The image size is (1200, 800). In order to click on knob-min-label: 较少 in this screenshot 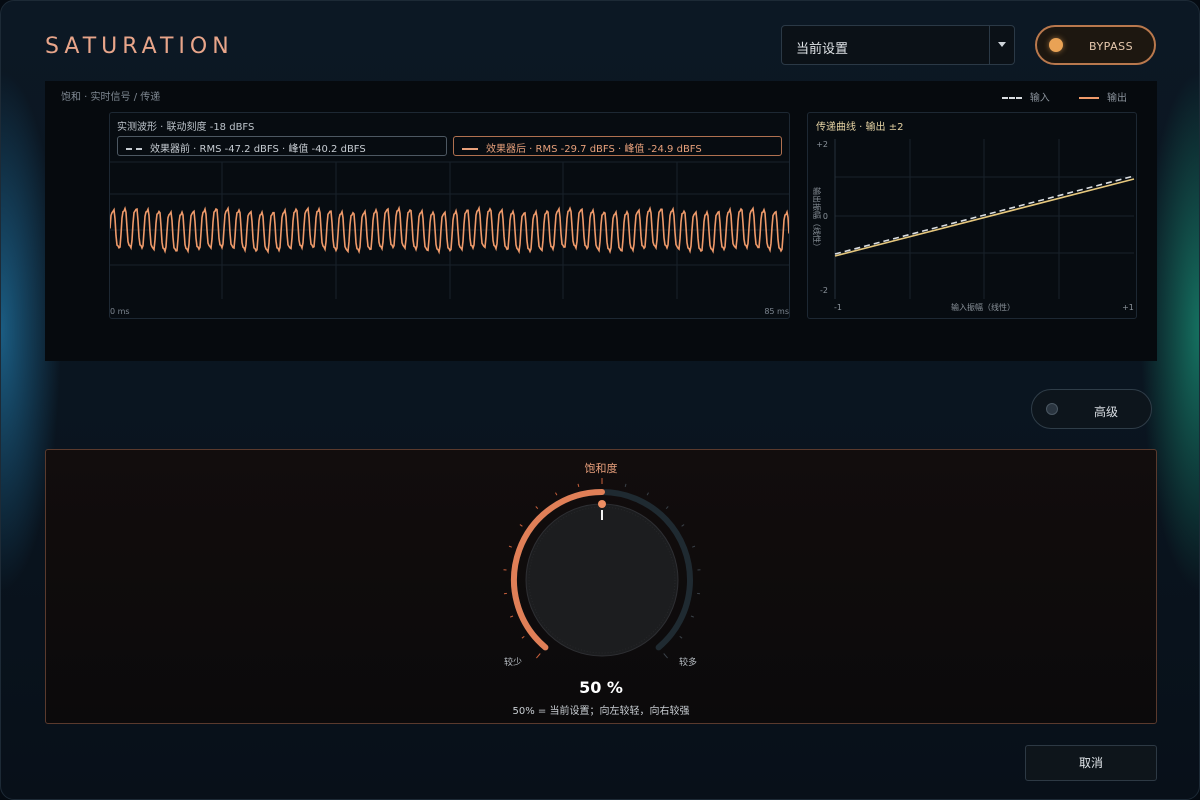, I will do `click(513, 663)`.